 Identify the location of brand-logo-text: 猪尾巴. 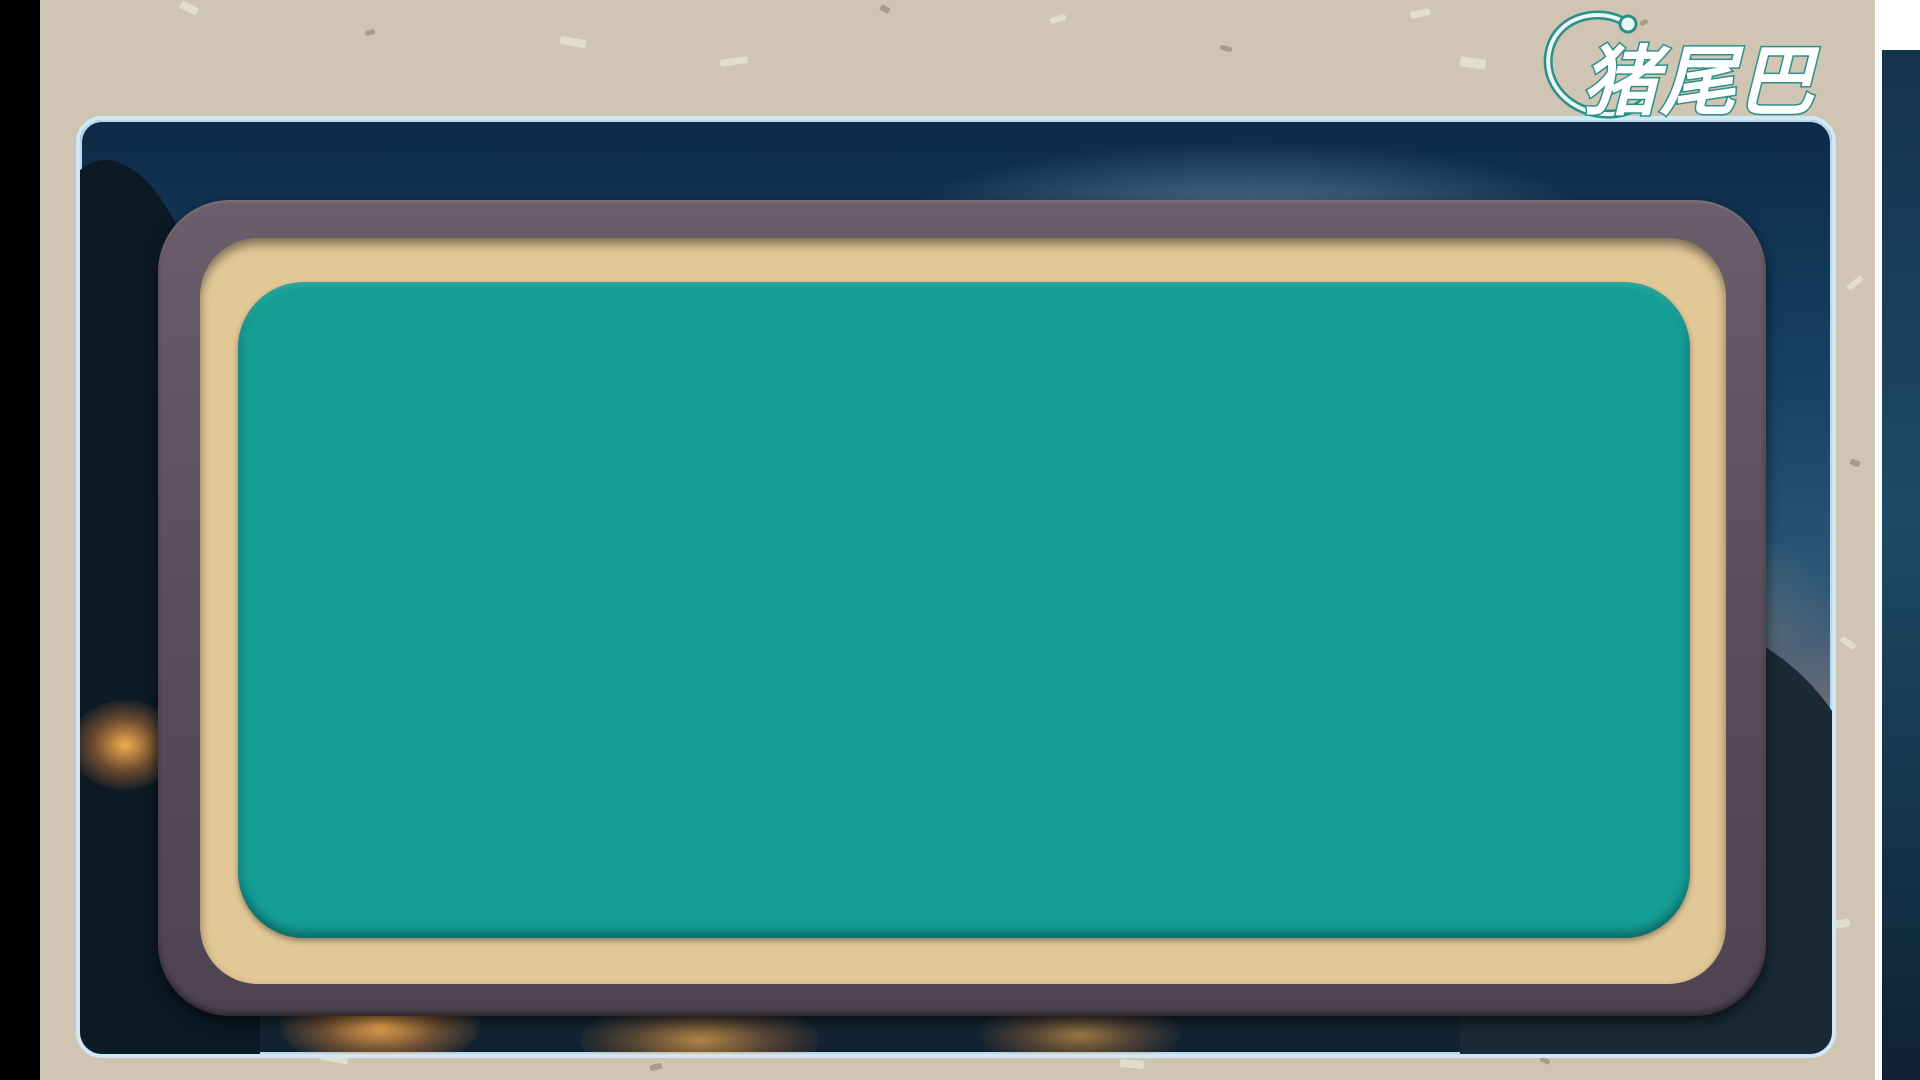
(1698, 82).